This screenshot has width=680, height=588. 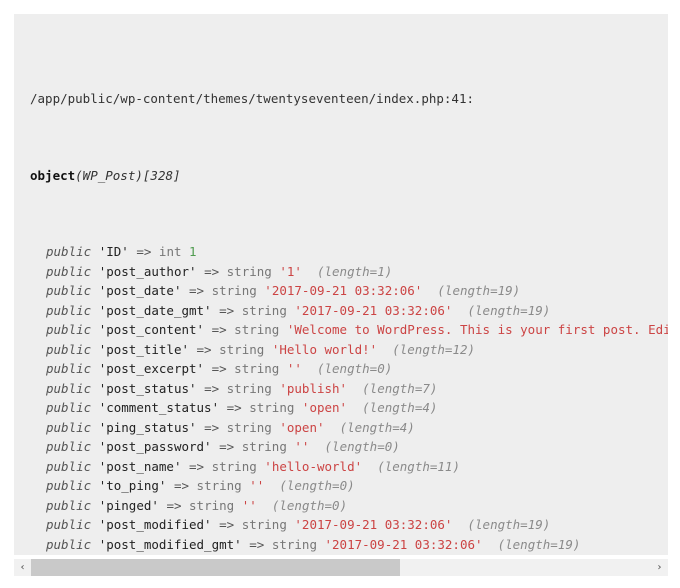 I want to click on property-name: 'post_author', so click(x=147, y=271).